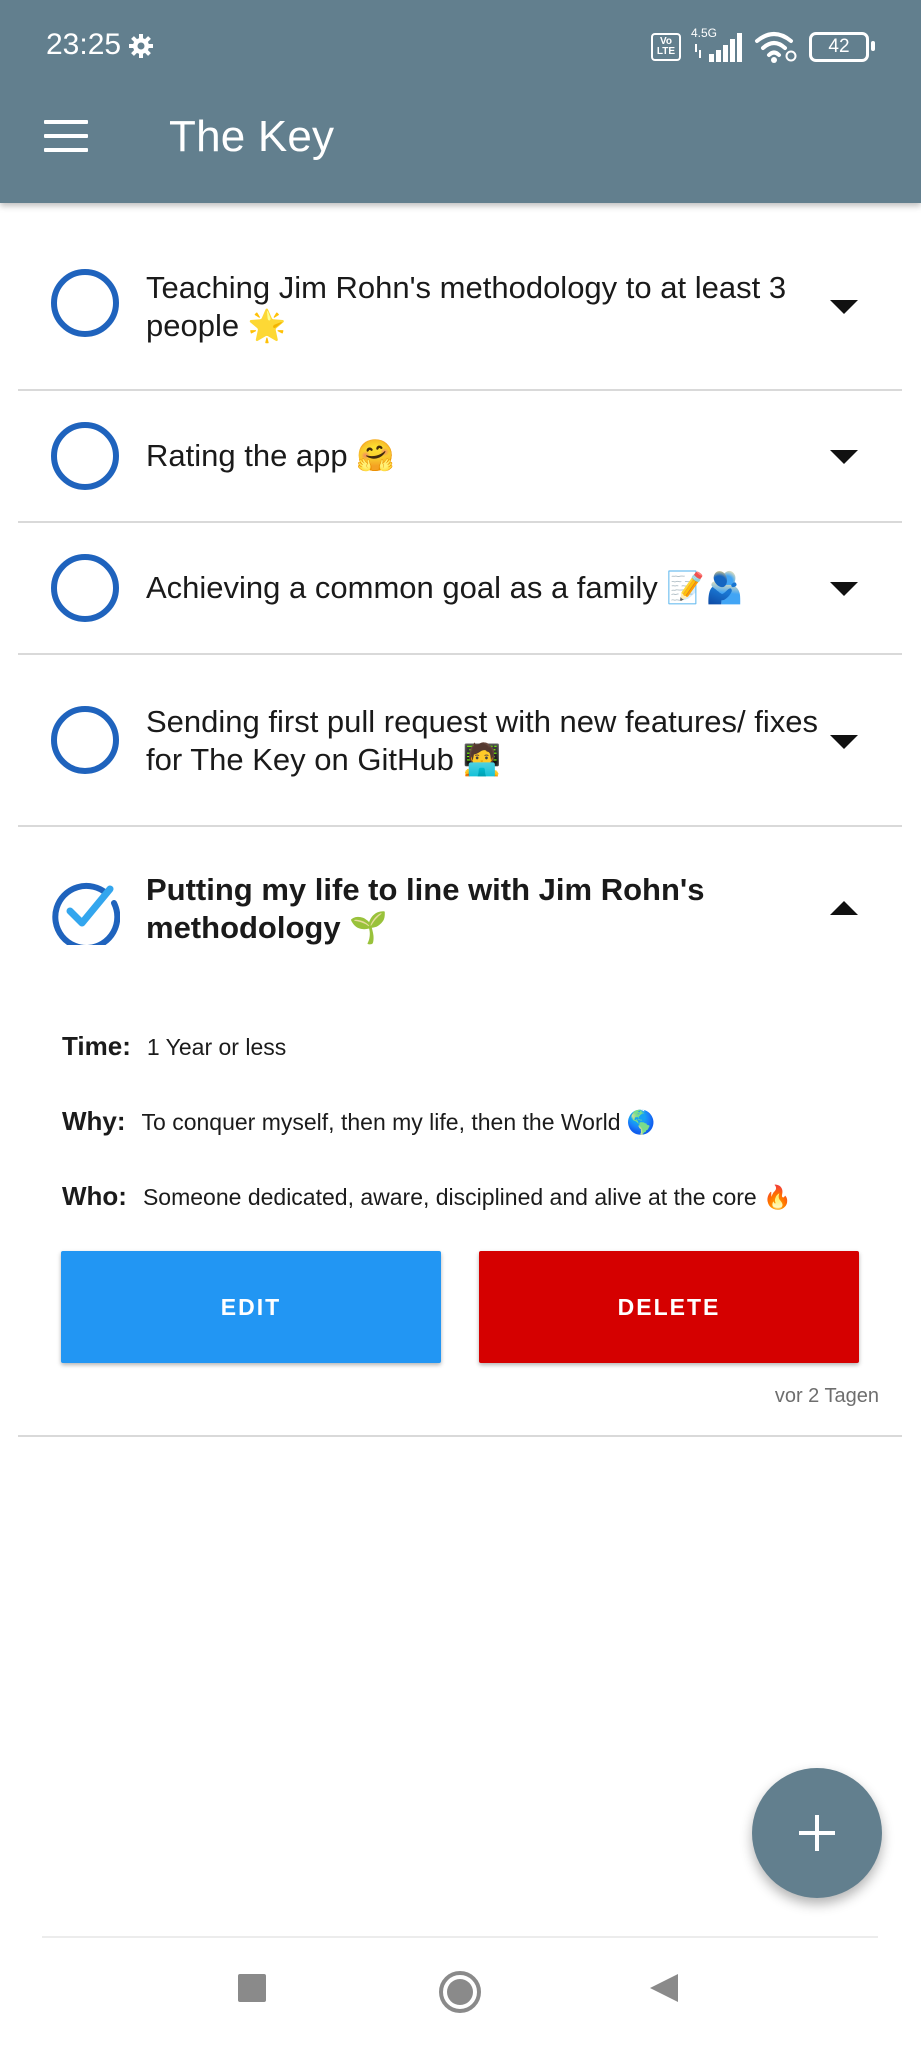 The height and width of the screenshot is (2048, 921). What do you see at coordinates (251, 1307) in the screenshot?
I see `edit-button: EDIT` at bounding box center [251, 1307].